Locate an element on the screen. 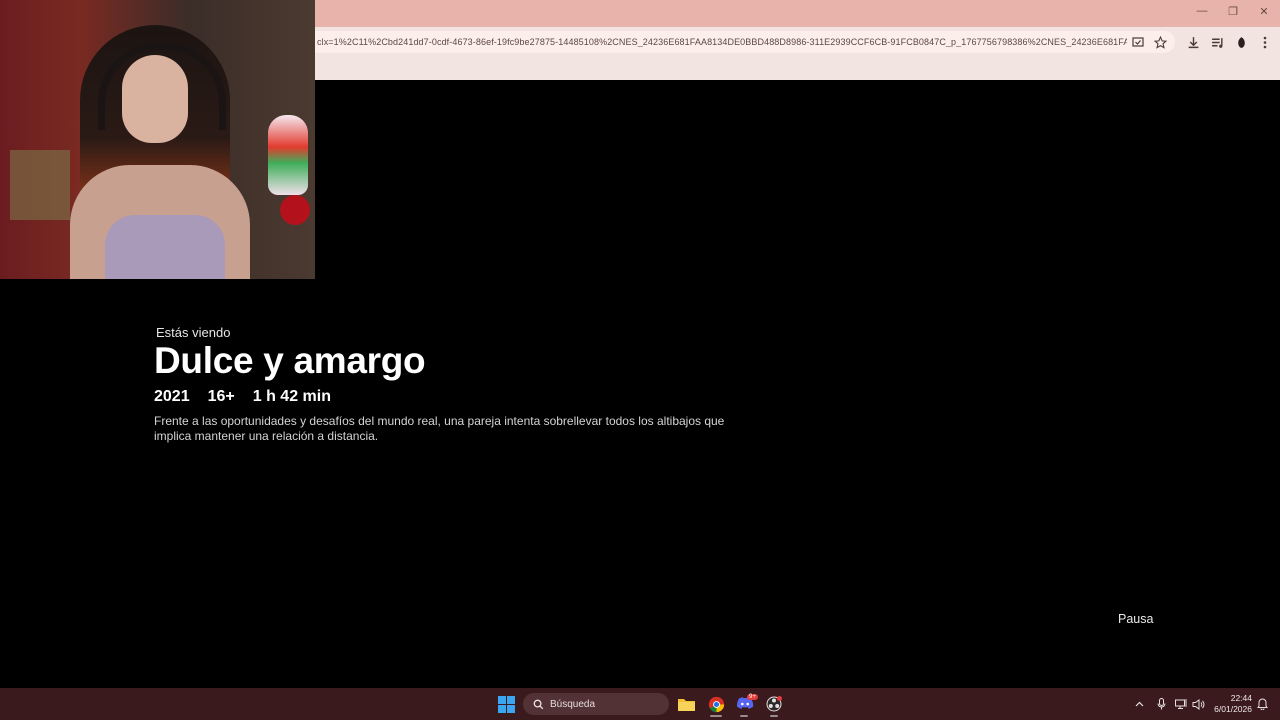  search-icon is located at coordinates (538, 704).